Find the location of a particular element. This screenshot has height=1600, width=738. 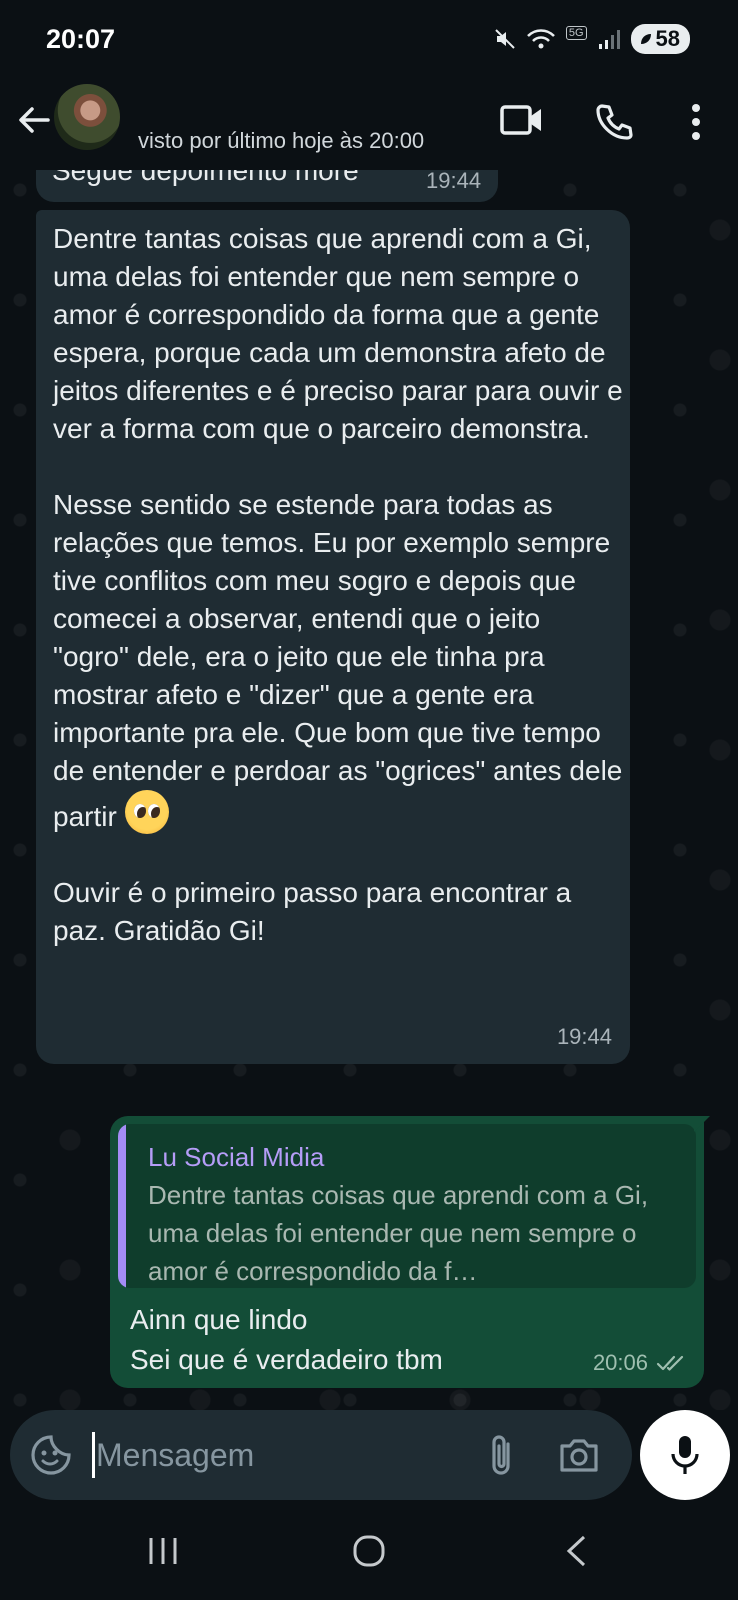

microphone-icon is located at coordinates (685, 1455).